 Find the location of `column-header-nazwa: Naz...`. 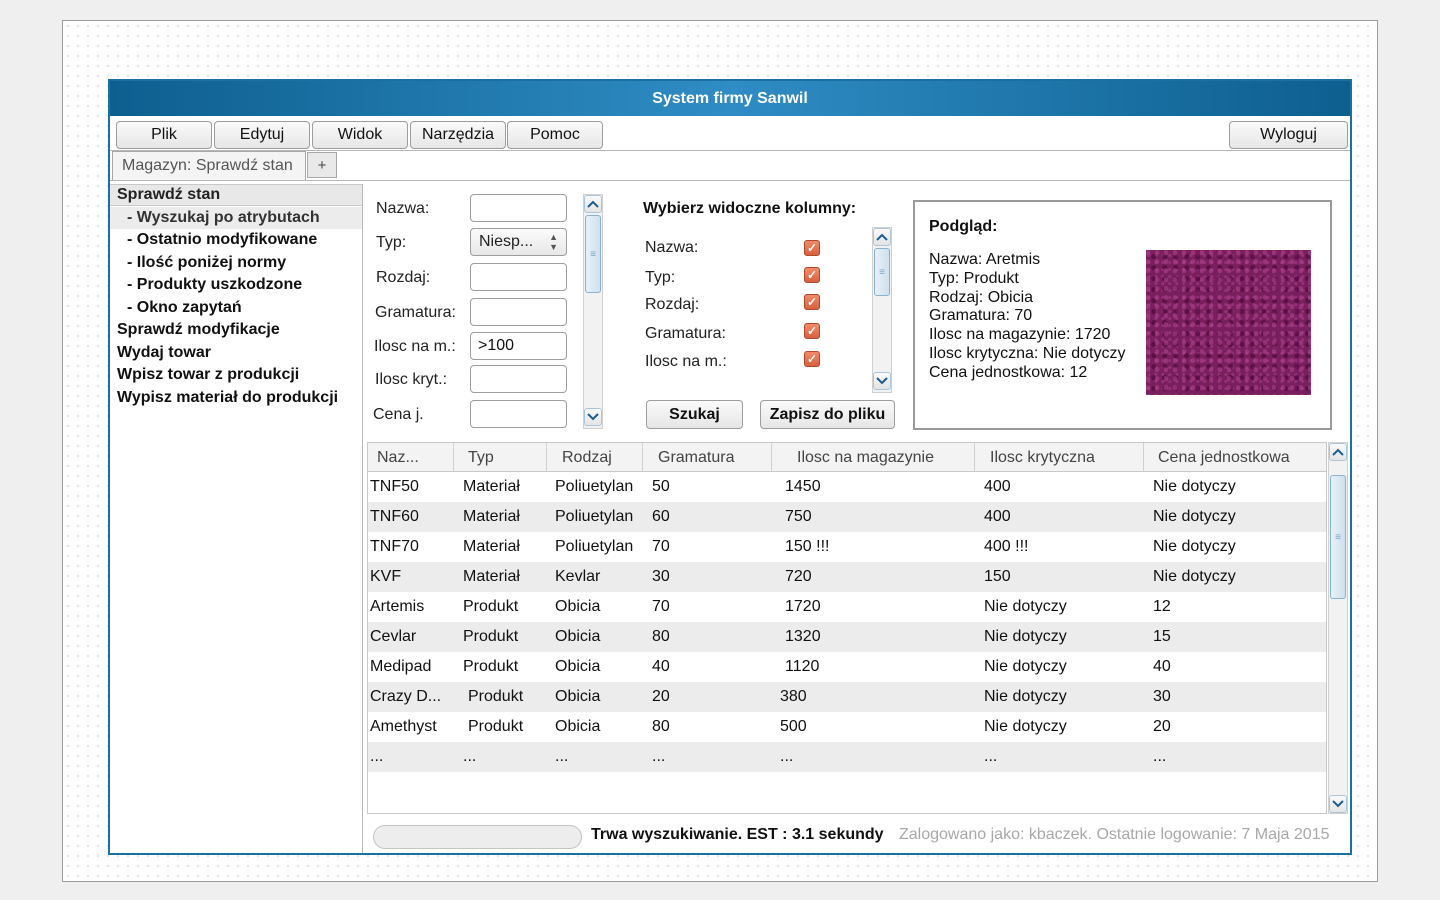

column-header-nazwa: Naz... is located at coordinates (411, 457).